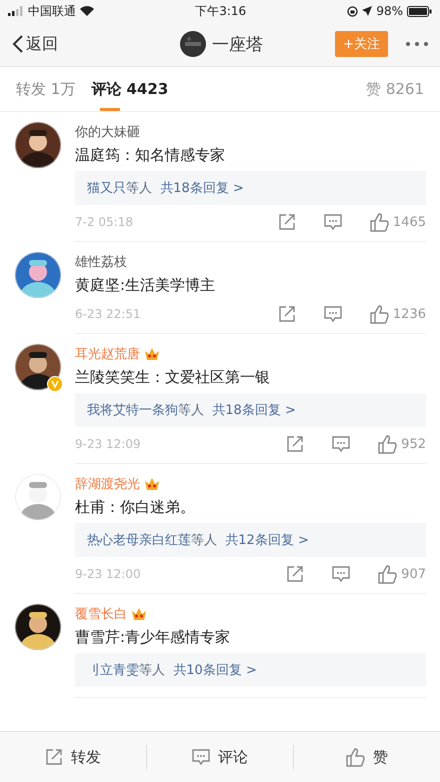 This screenshot has height=782, width=440. Describe the element at coordinates (413, 574) in the screenshot. I see `like-count: 907` at that location.